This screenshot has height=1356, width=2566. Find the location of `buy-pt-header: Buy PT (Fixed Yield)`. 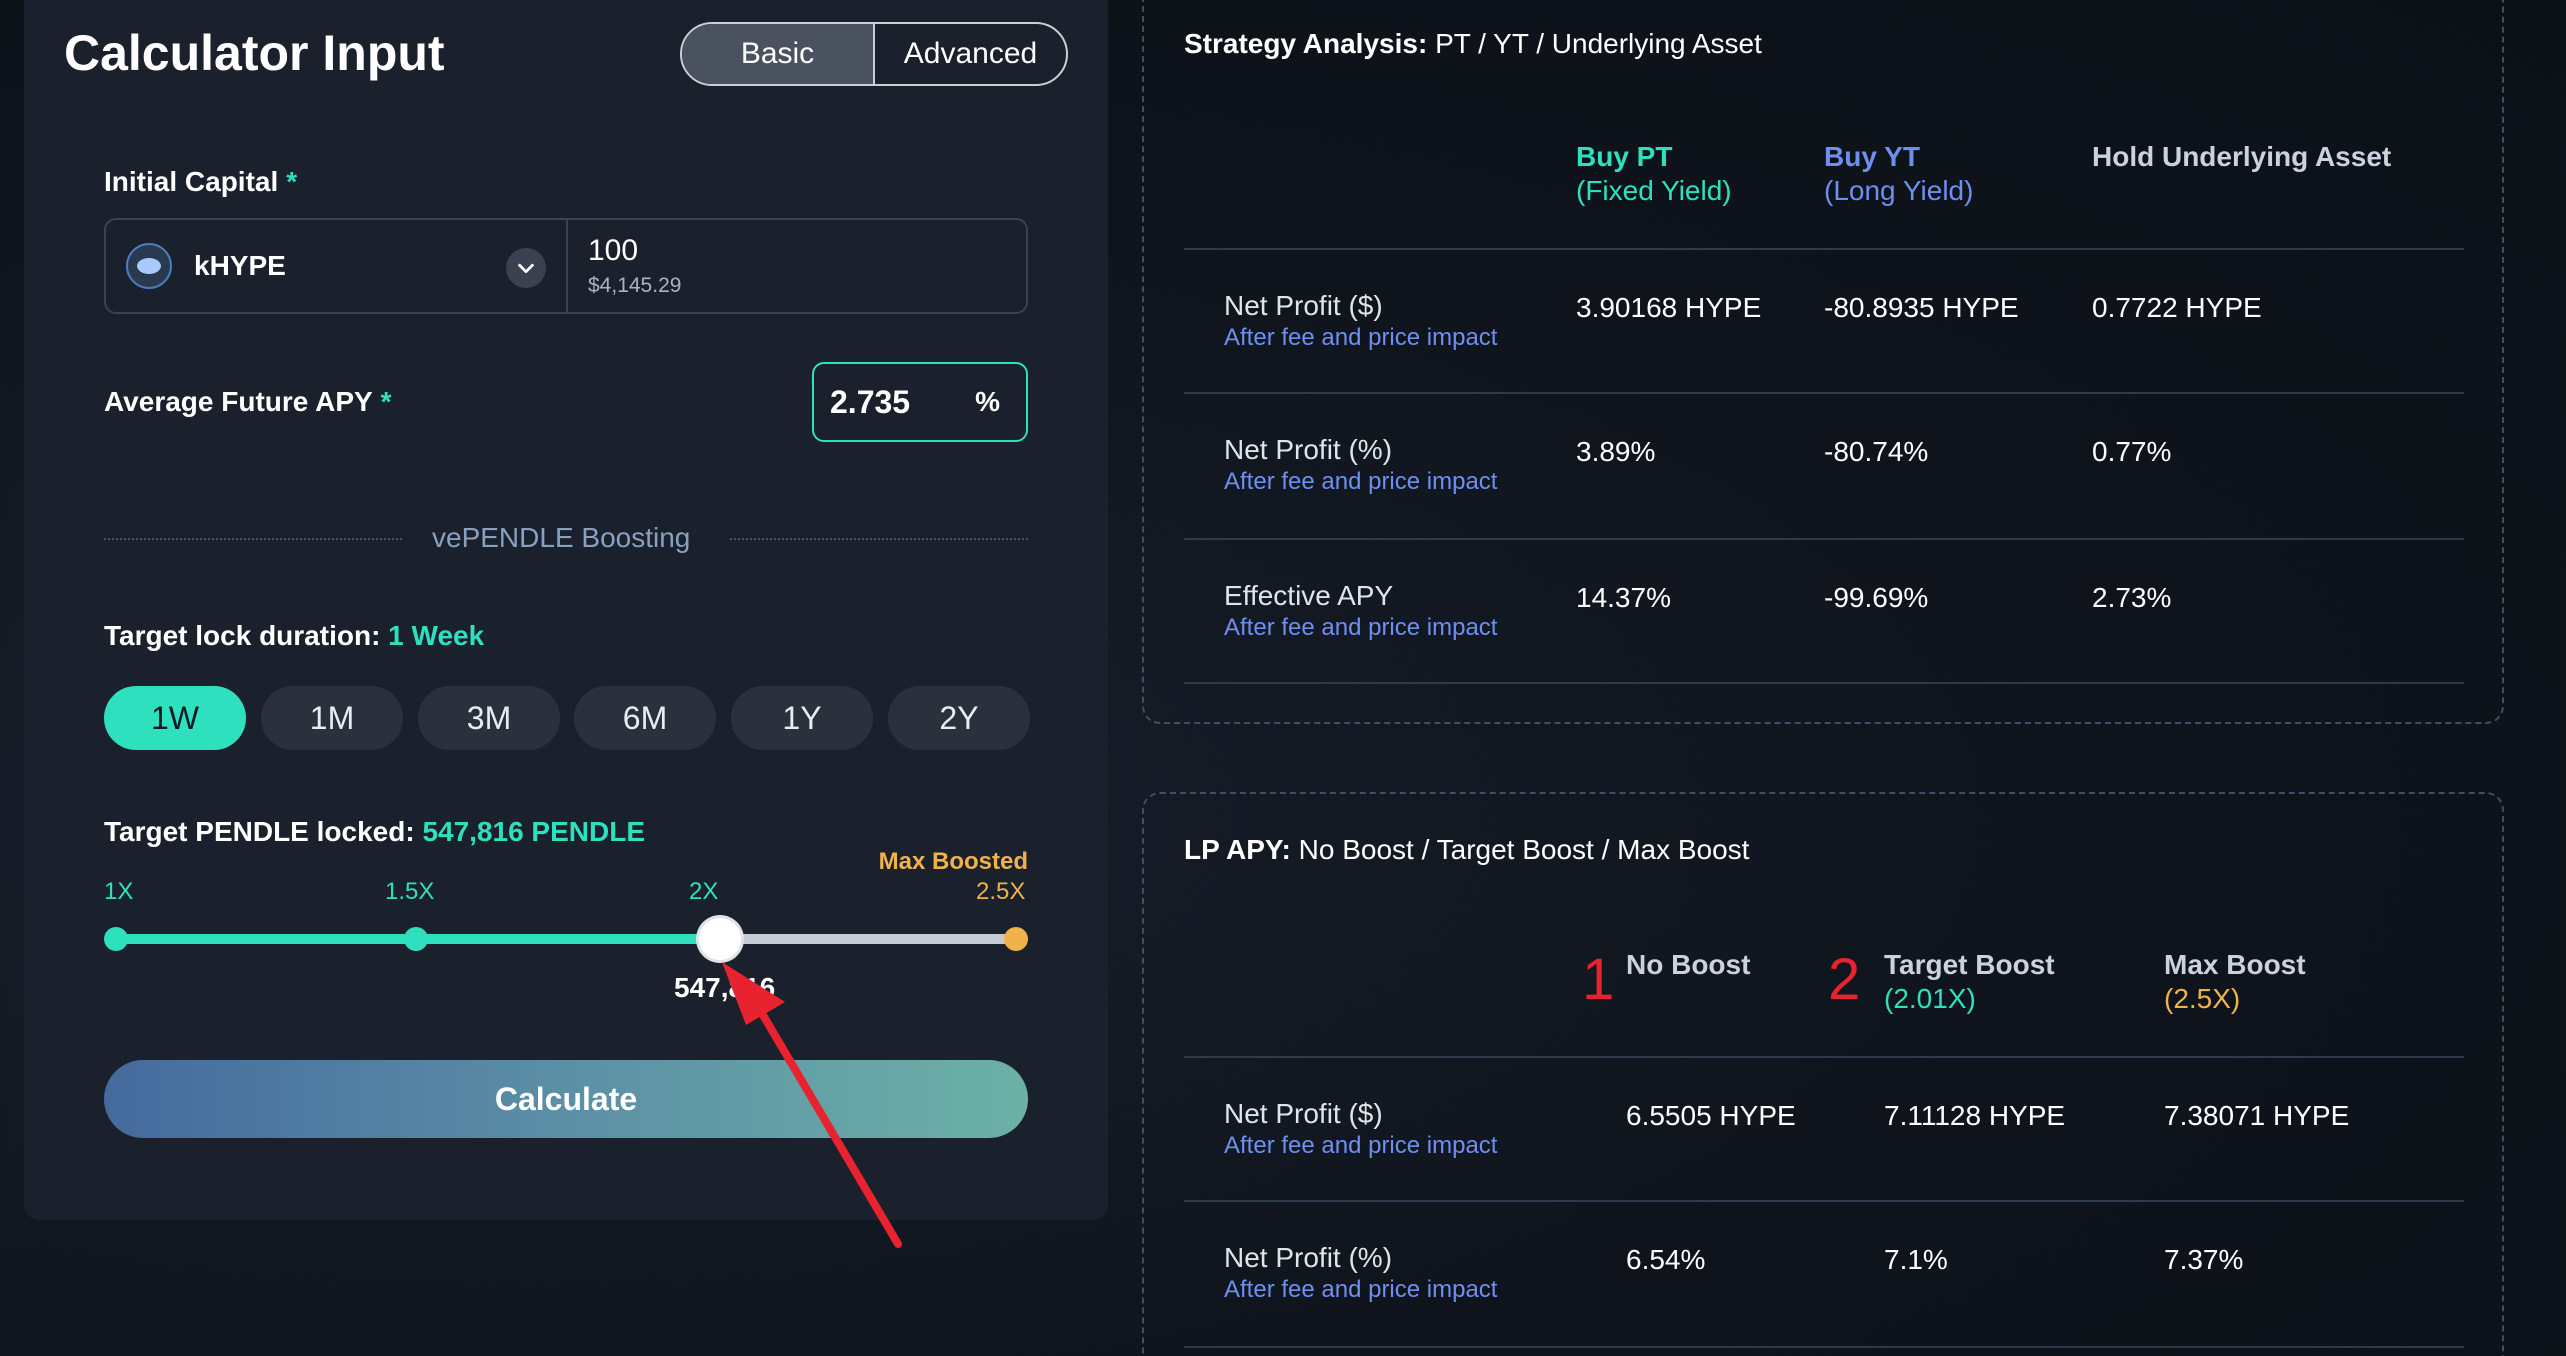

buy-pt-header: Buy PT (Fixed Yield) is located at coordinates (1654, 174).